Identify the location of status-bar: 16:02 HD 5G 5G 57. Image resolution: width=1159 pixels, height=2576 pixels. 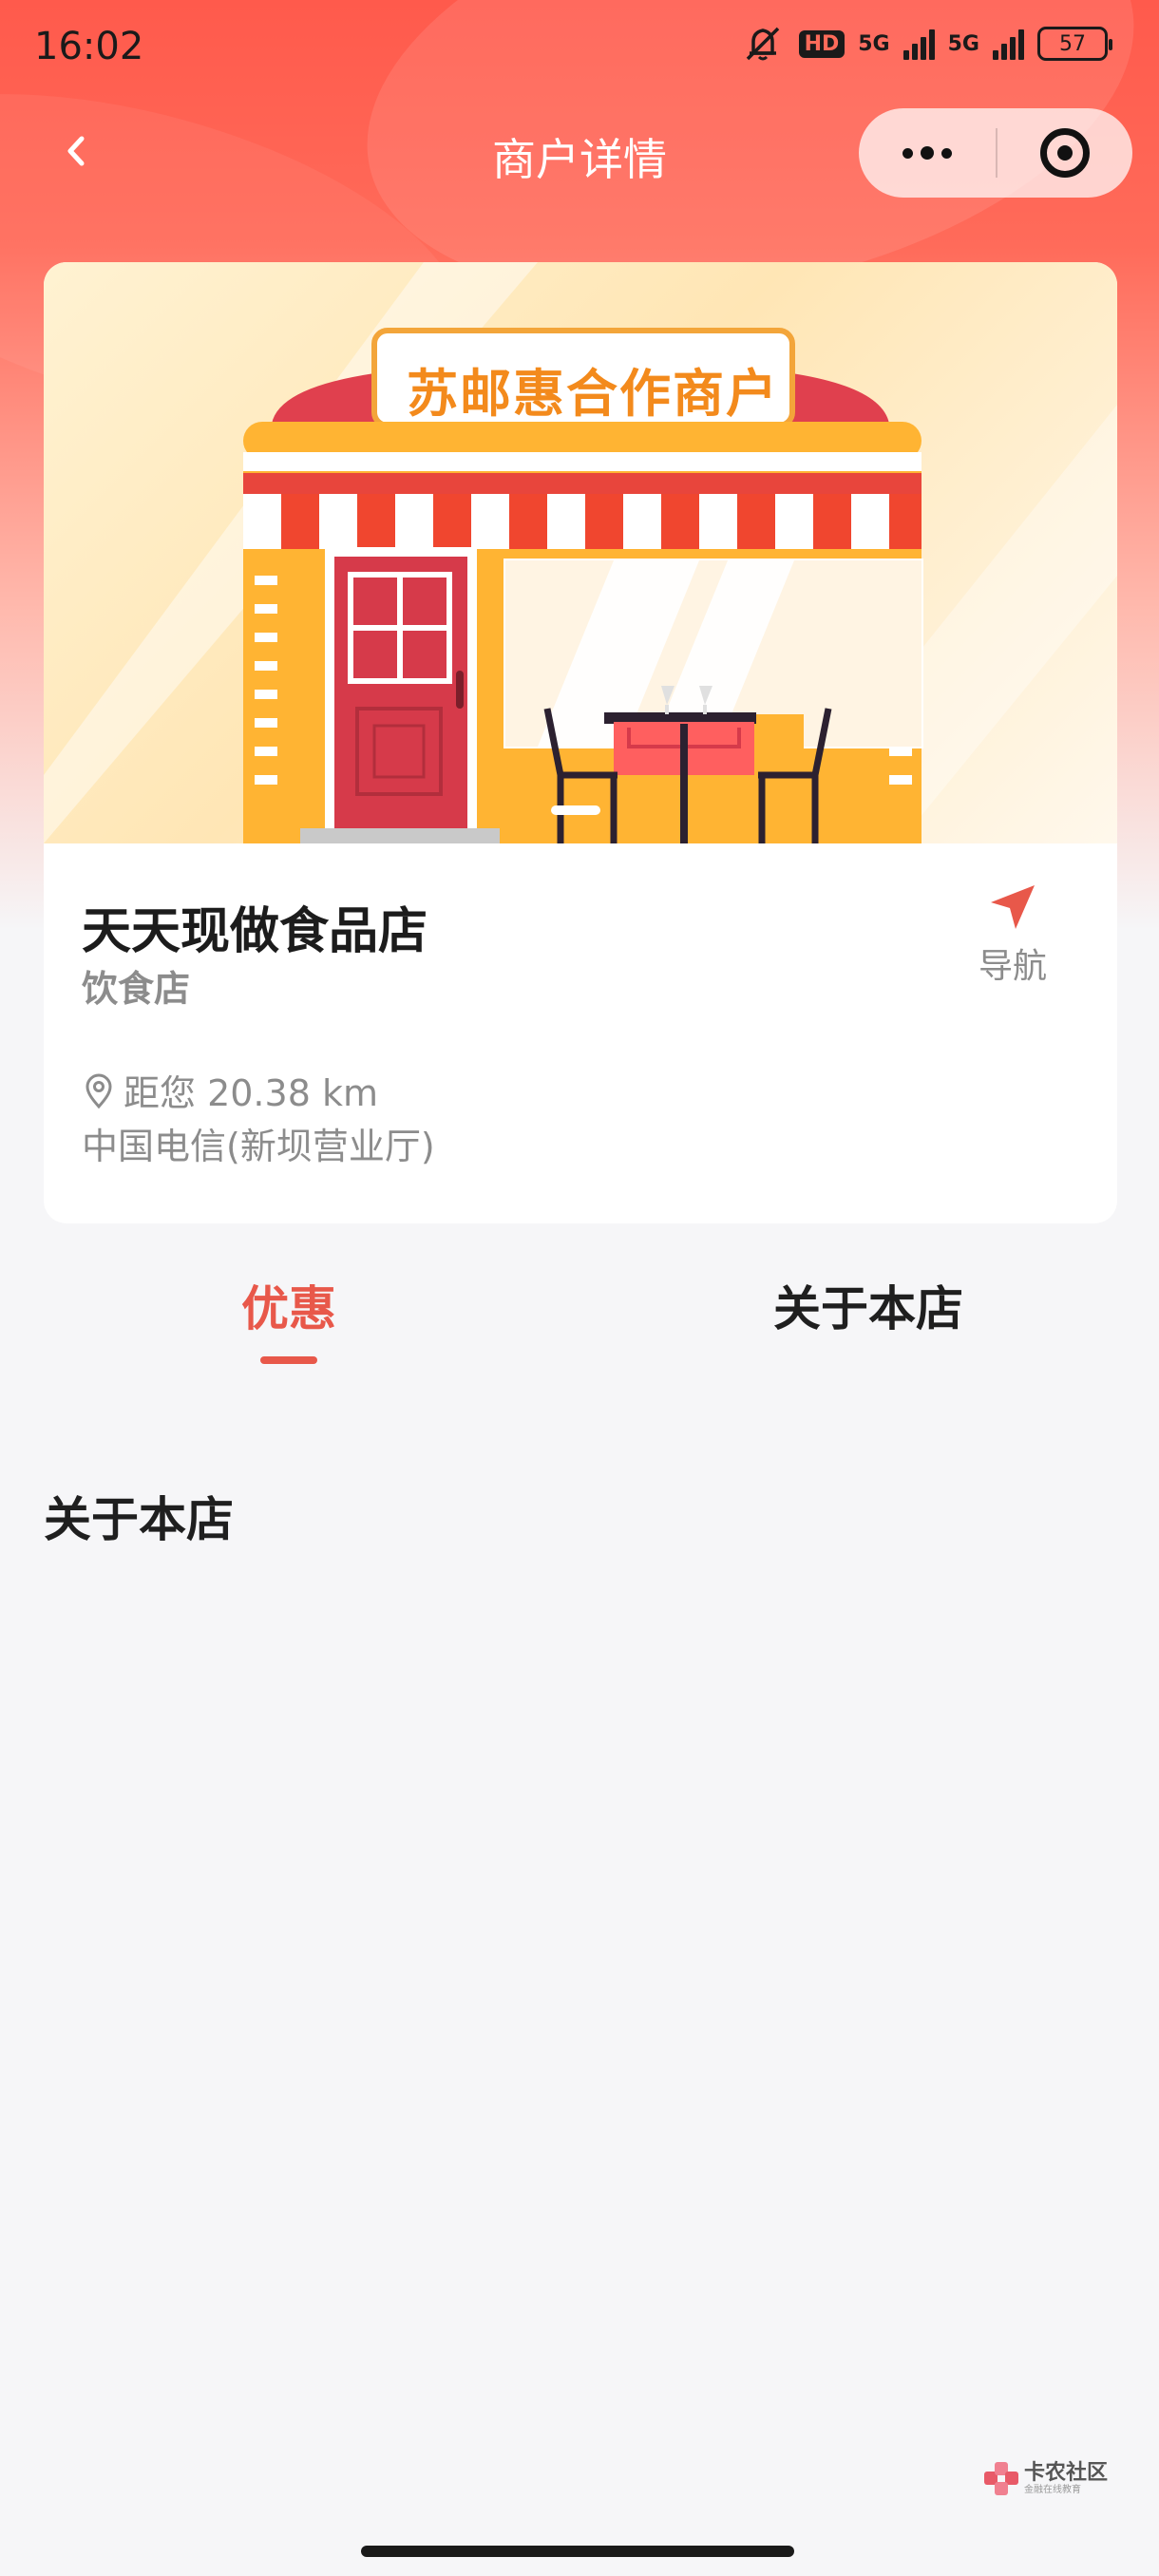
(579, 47).